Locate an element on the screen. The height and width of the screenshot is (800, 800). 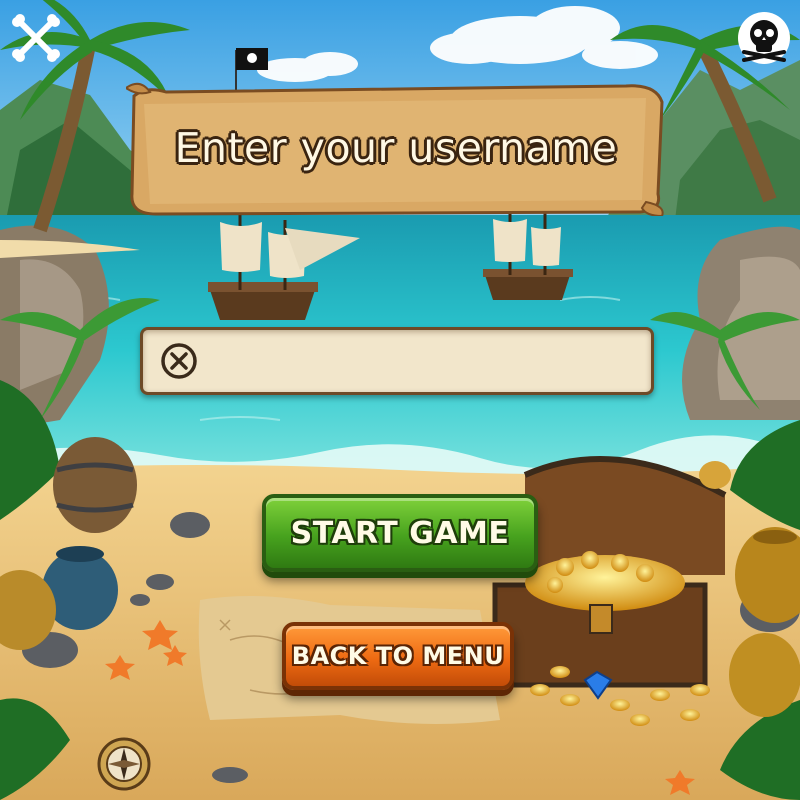
back-to-menu-button: BACK TO MENU is located at coordinates (398, 656).